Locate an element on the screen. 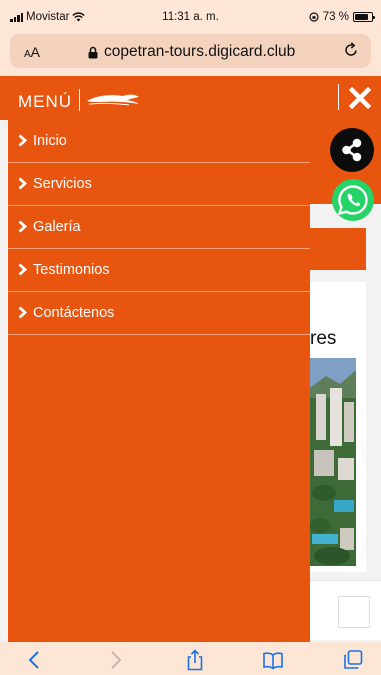  page-checkbox is located at coordinates (354, 612).